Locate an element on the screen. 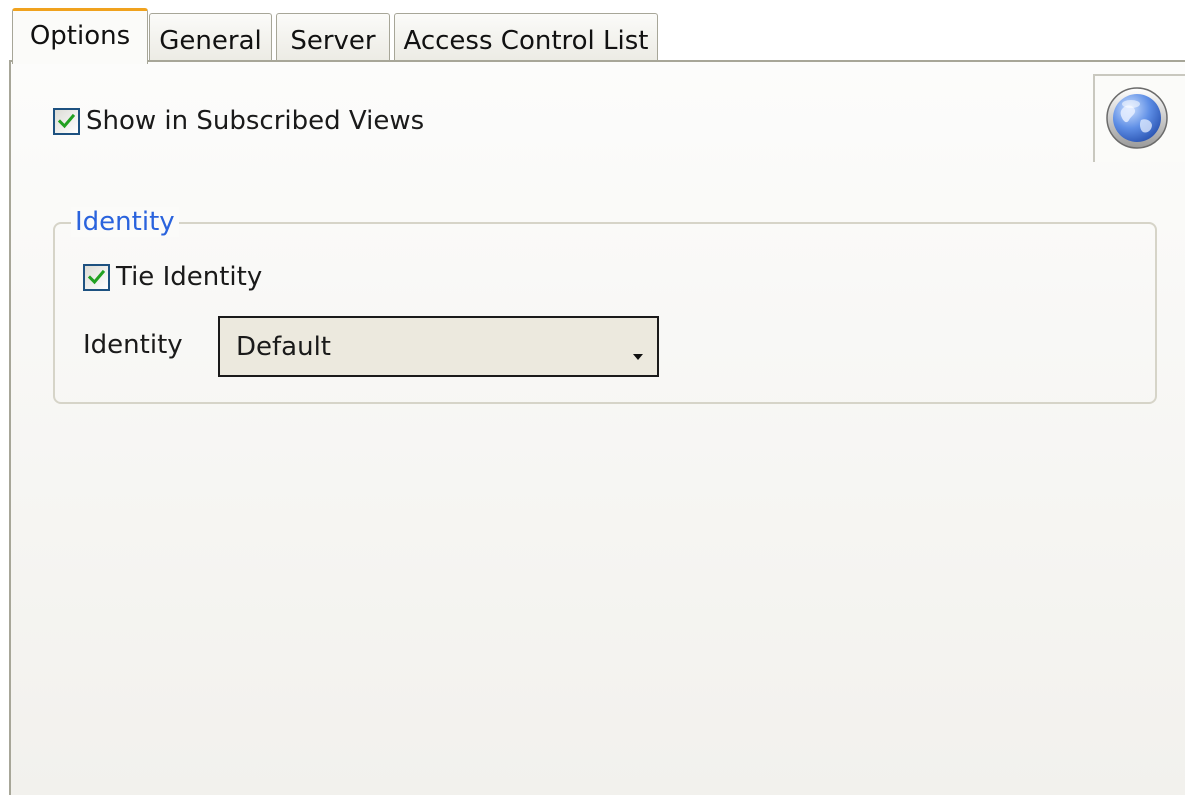  tie-identity-checkbox: Tie Identity is located at coordinates (172, 277).